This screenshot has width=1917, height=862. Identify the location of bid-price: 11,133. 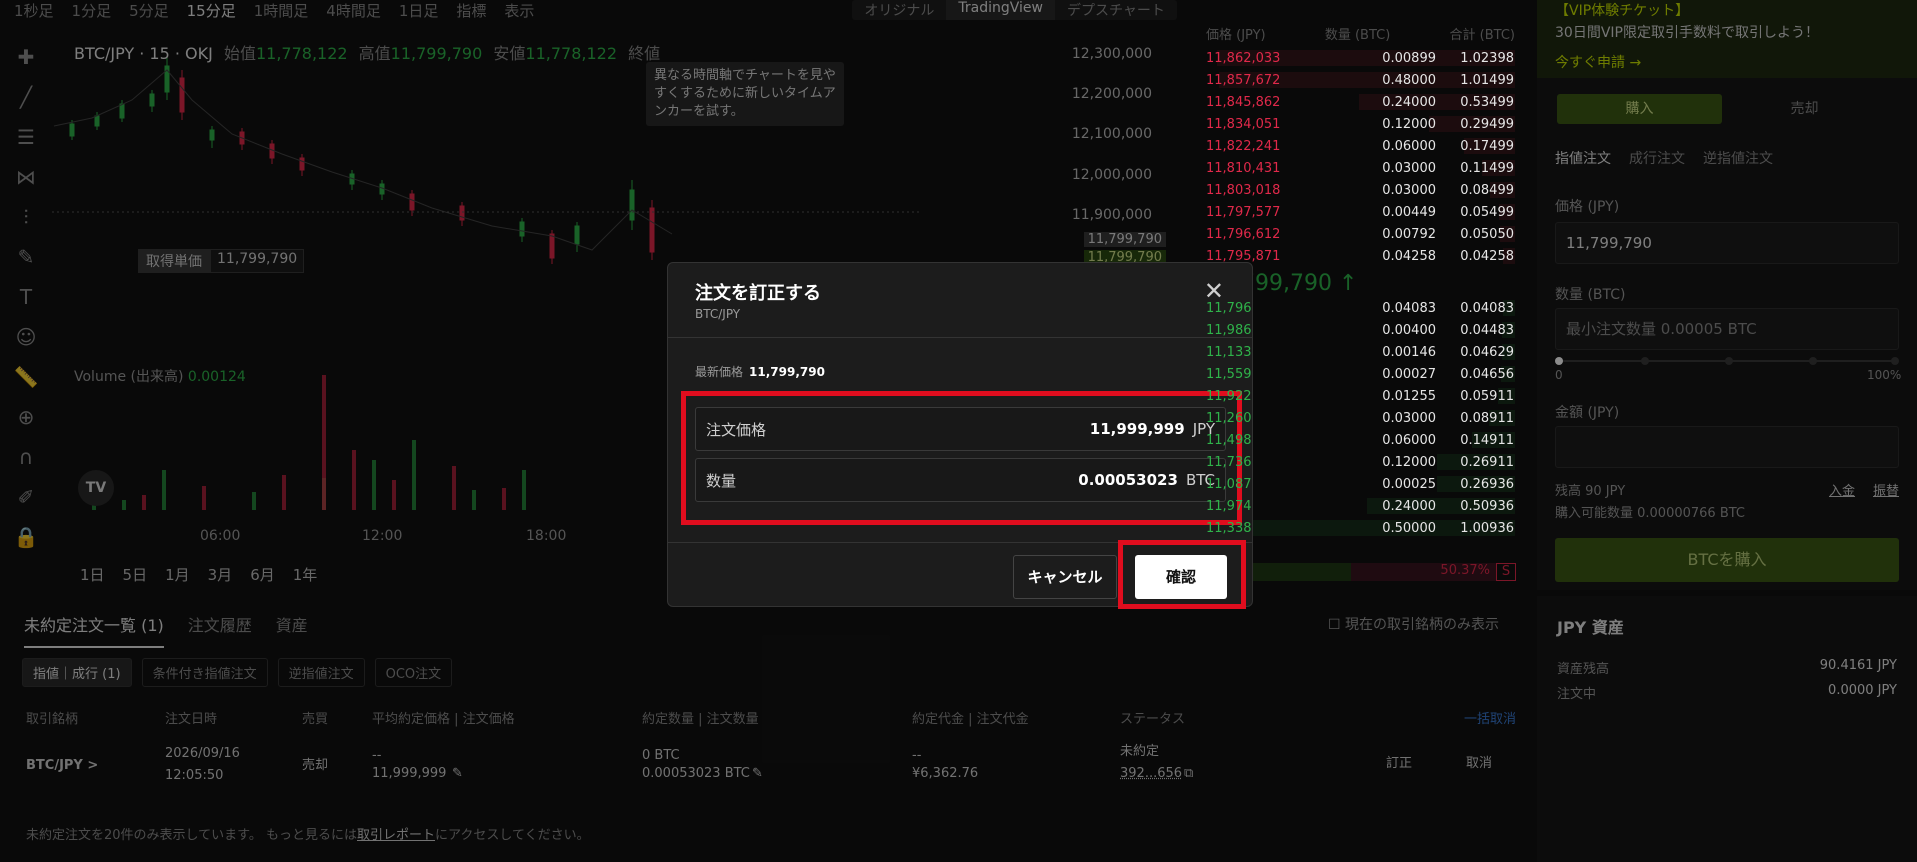
(1229, 352).